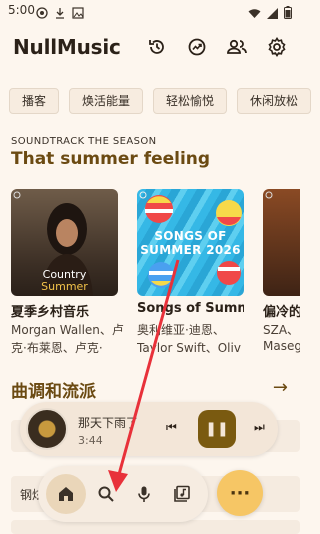  I want to click on header-actions, so click(217, 47).